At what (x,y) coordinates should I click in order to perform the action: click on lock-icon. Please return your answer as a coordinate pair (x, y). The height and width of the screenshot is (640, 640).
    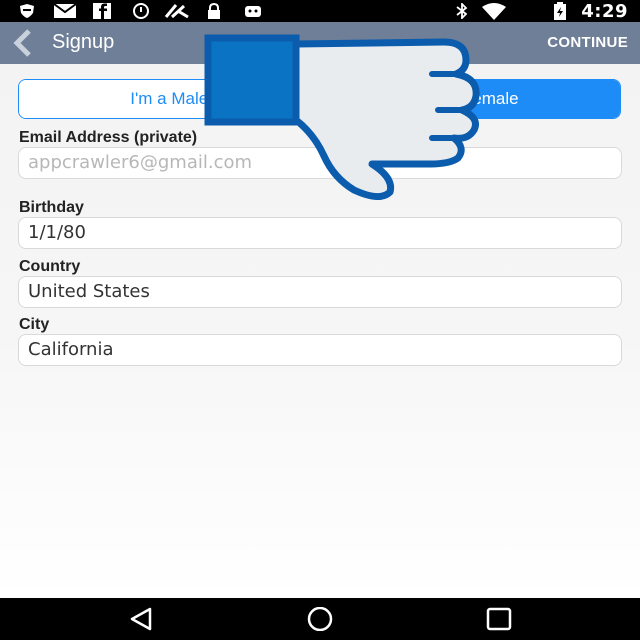
    Looking at the image, I should click on (214, 11).